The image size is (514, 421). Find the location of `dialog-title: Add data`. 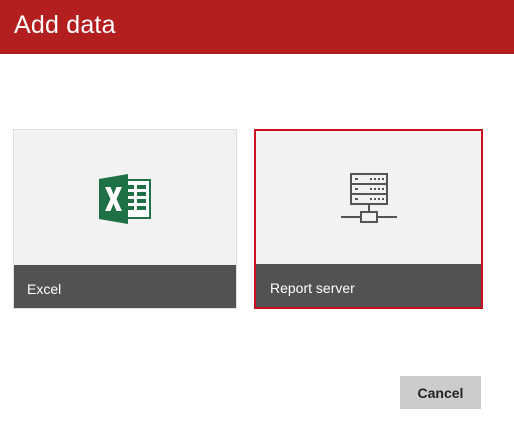

dialog-title: Add data is located at coordinates (65, 25).